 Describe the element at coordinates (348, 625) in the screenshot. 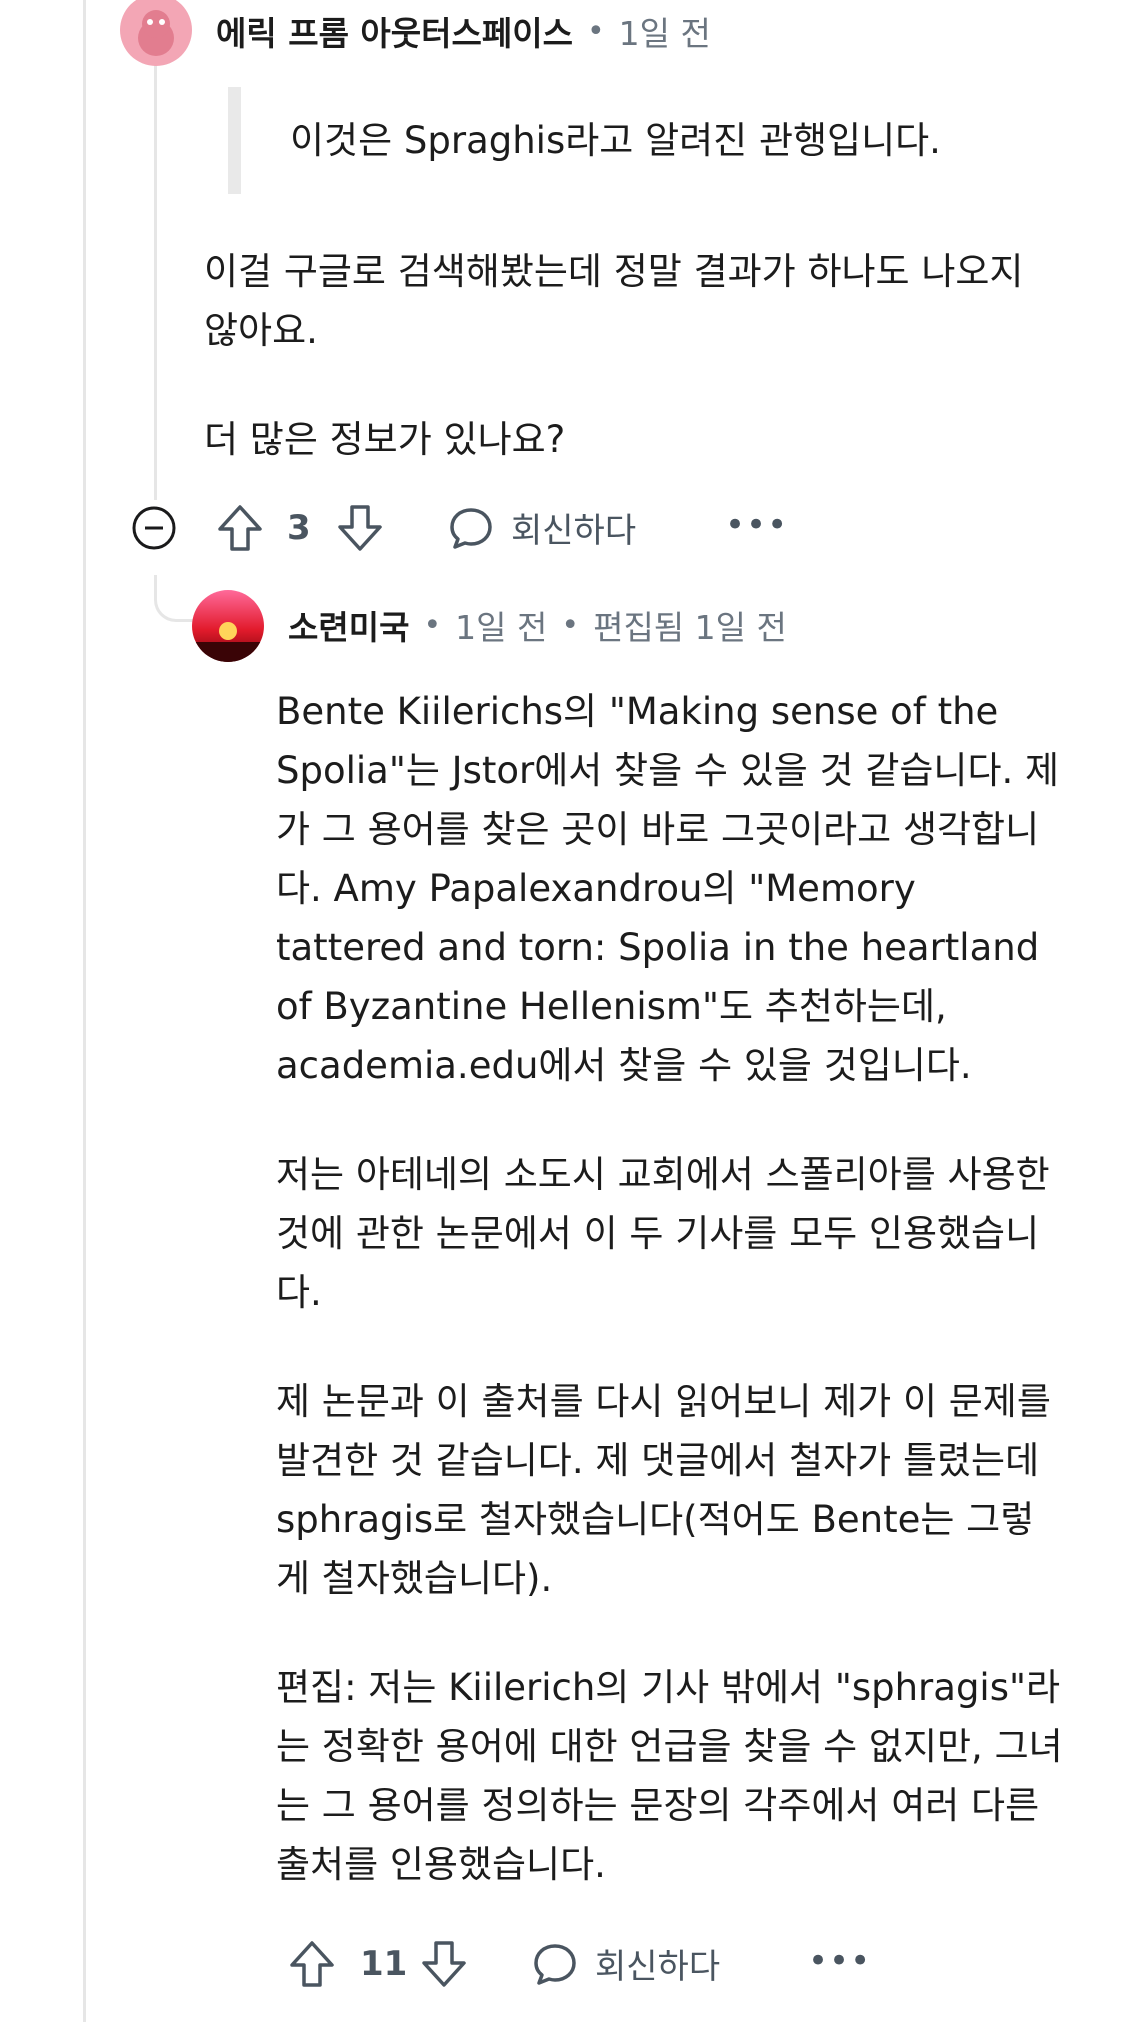

I see `username: 소련미국` at that location.